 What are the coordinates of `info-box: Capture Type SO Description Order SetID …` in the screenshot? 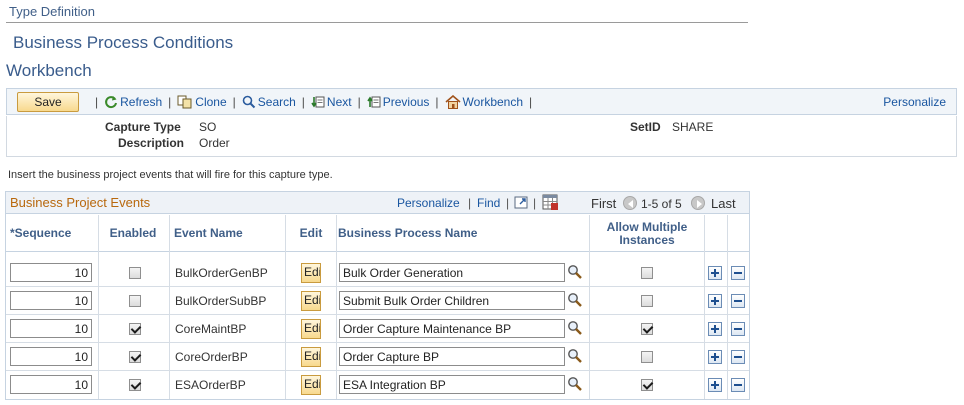 It's located at (481, 136).